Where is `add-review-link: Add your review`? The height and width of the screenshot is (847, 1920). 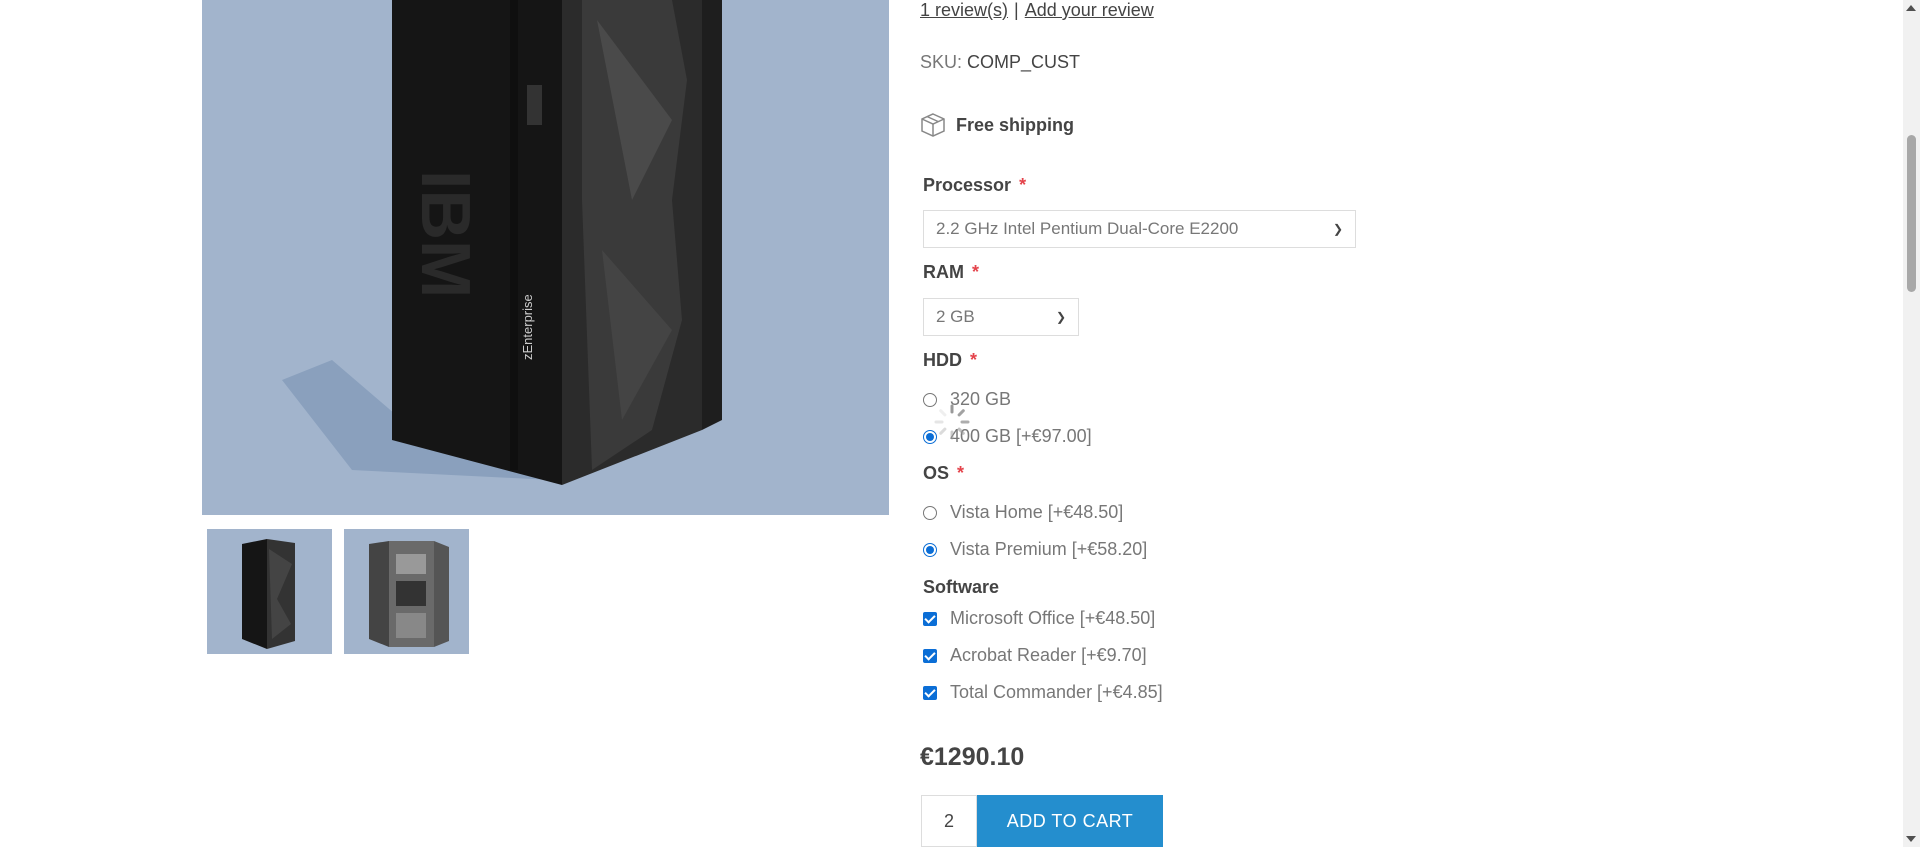 add-review-link: Add your review is located at coordinates (1089, 10).